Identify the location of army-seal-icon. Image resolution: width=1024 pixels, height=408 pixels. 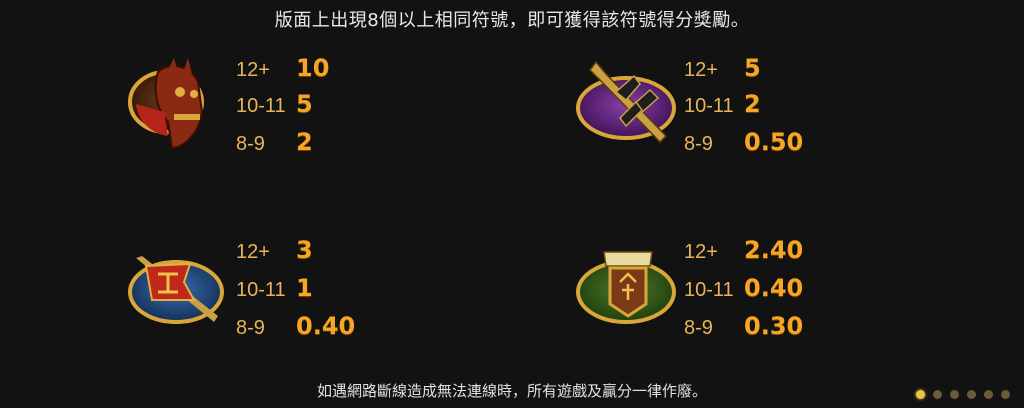
(626, 287).